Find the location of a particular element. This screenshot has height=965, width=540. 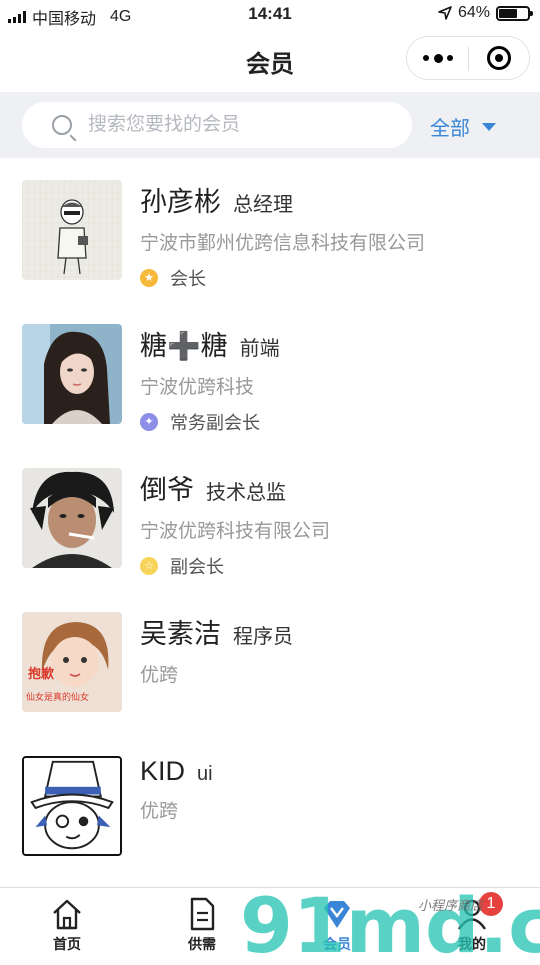

status-right: 64% is located at coordinates (485, 13).